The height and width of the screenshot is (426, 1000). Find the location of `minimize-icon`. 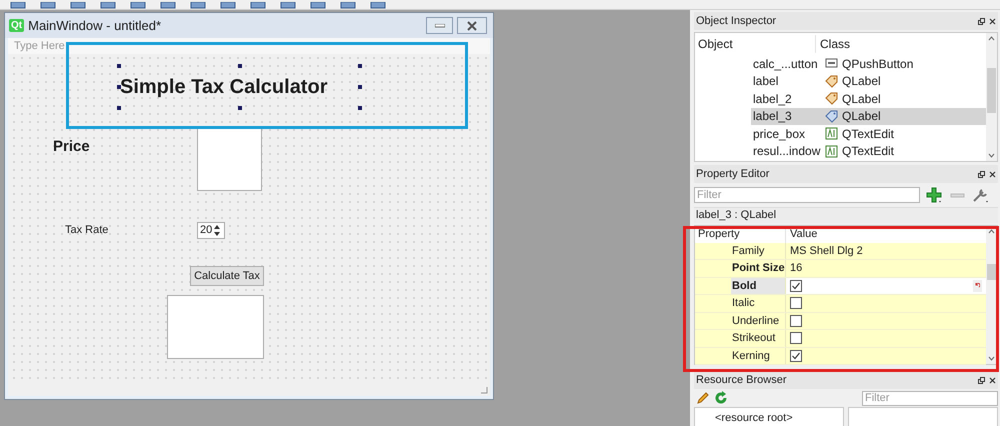

minimize-icon is located at coordinates (439, 26).